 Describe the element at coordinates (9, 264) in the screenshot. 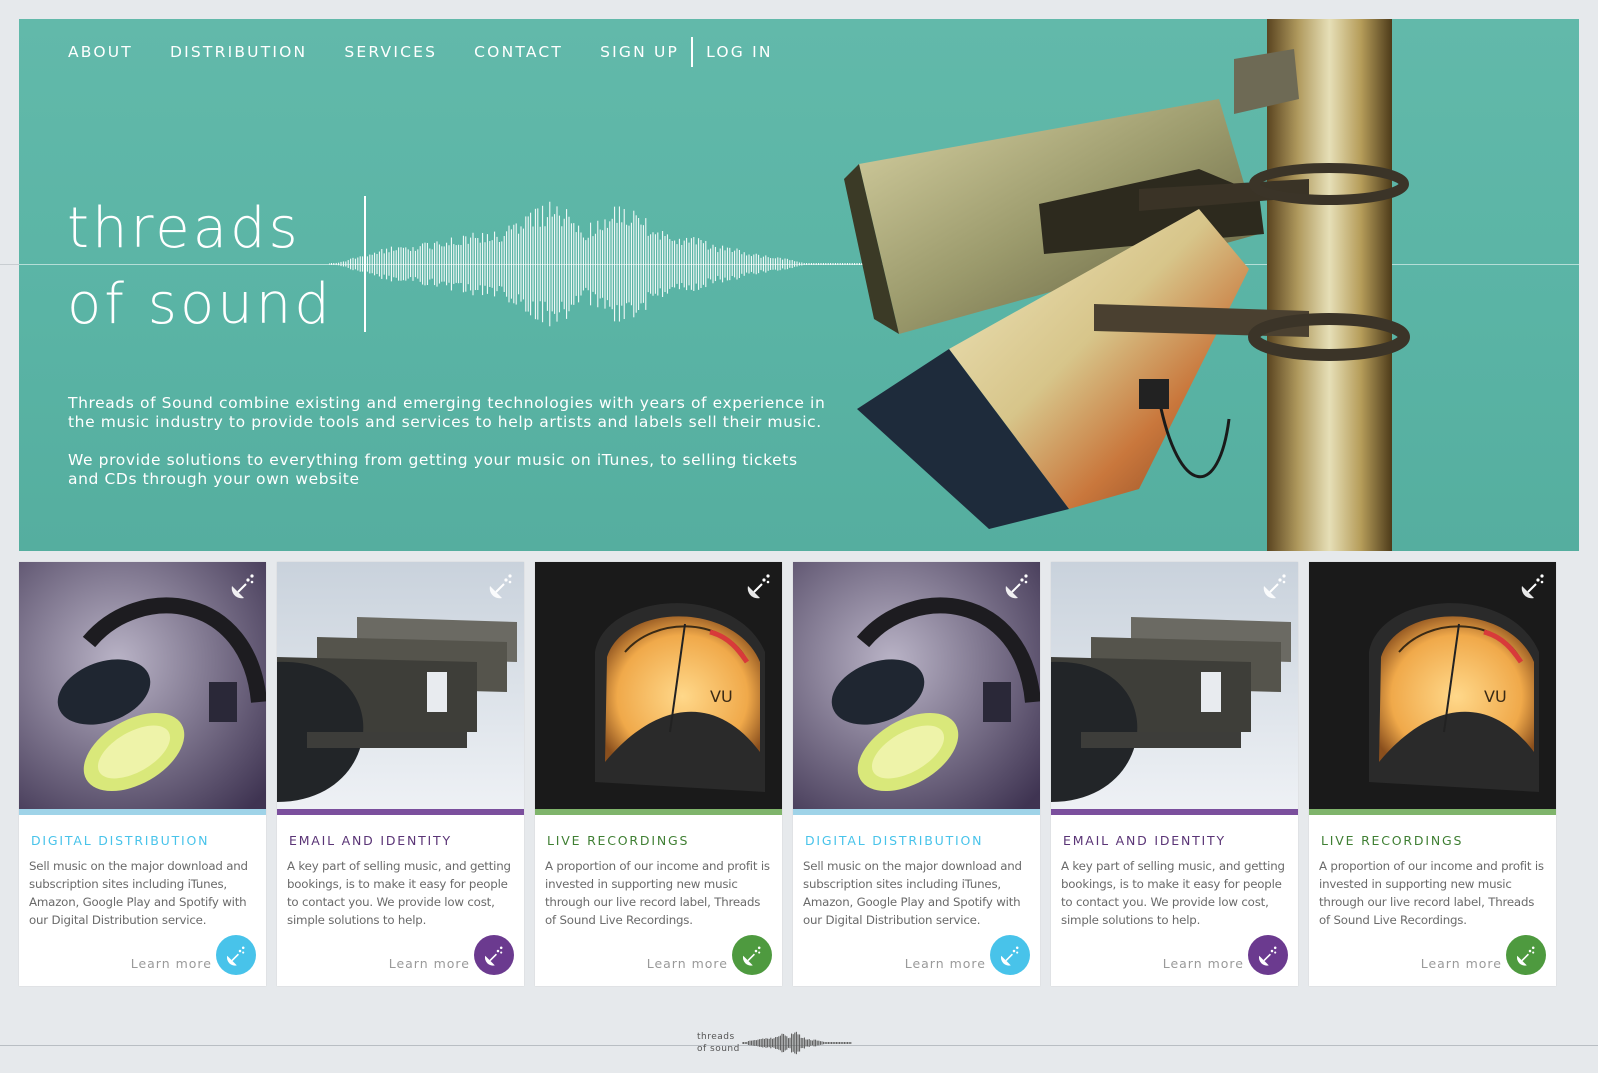

I see `page-edge-line` at that location.